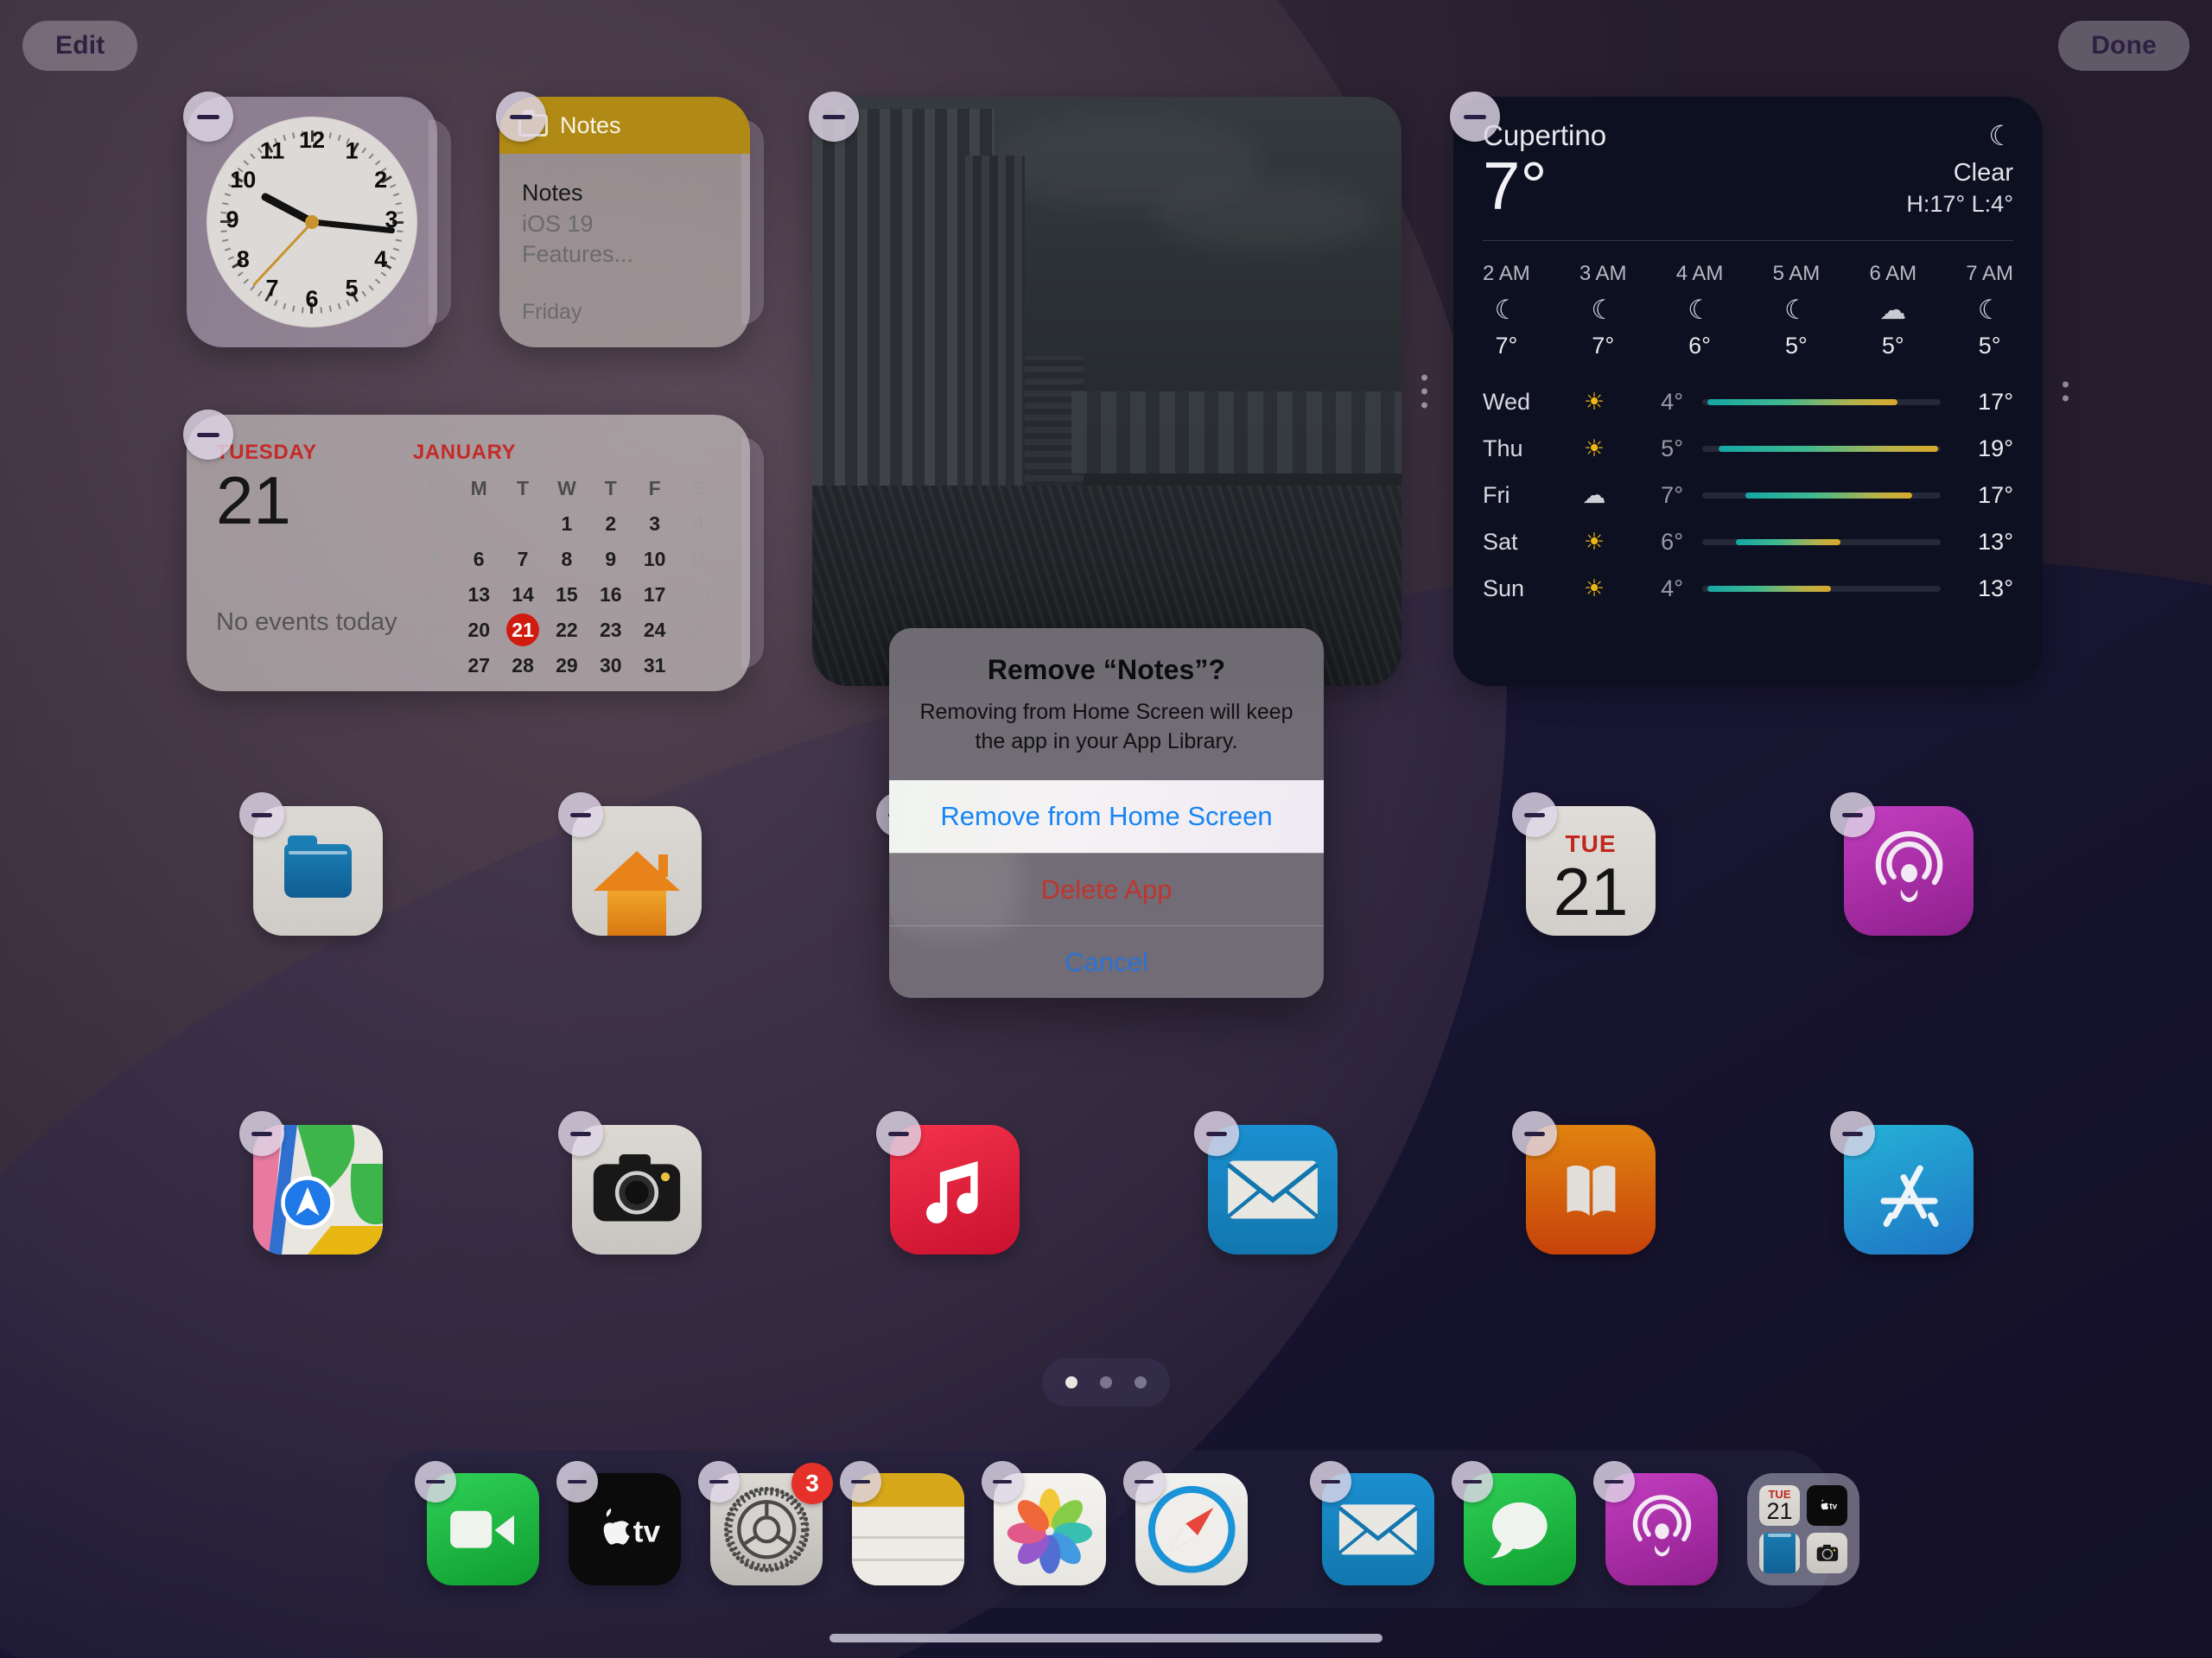 The width and height of the screenshot is (2212, 1658). I want to click on delete-app-label: Delete App, so click(1106, 889).